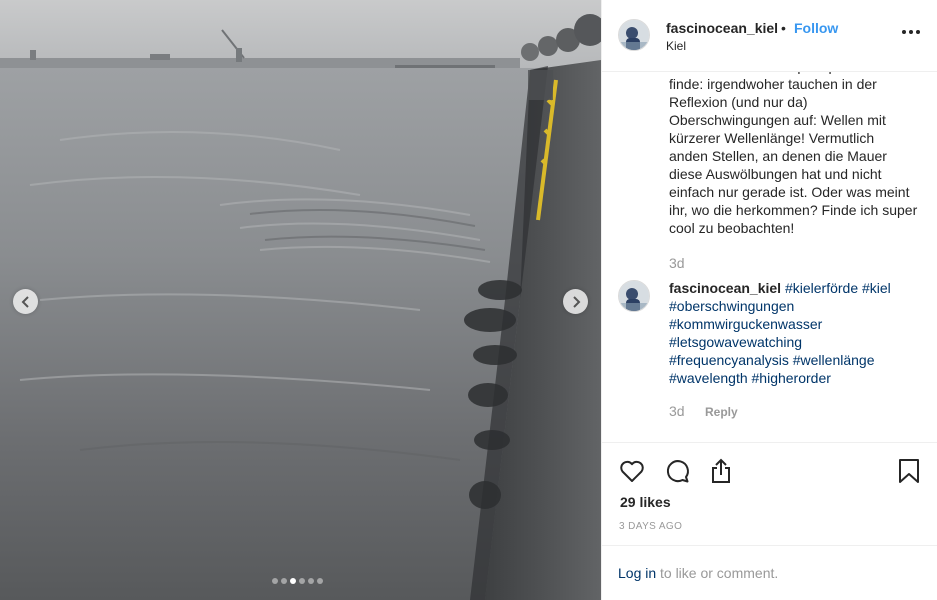 This screenshot has height=600, width=937. Describe the element at coordinates (725, 288) in the screenshot. I see `comment-username: fascinocean_kiel` at that location.